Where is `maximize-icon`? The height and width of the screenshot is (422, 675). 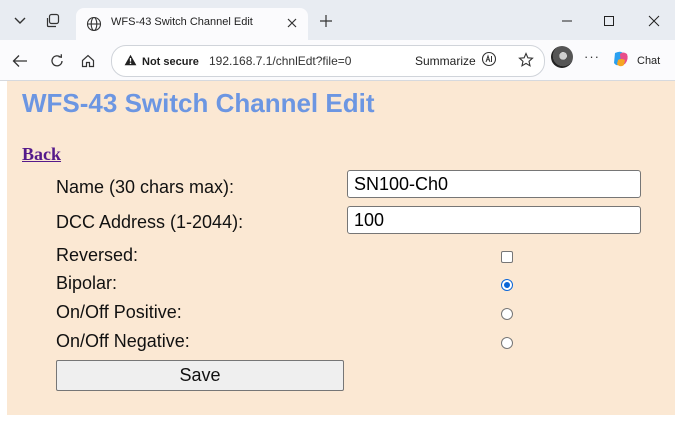
maximize-icon is located at coordinates (609, 21).